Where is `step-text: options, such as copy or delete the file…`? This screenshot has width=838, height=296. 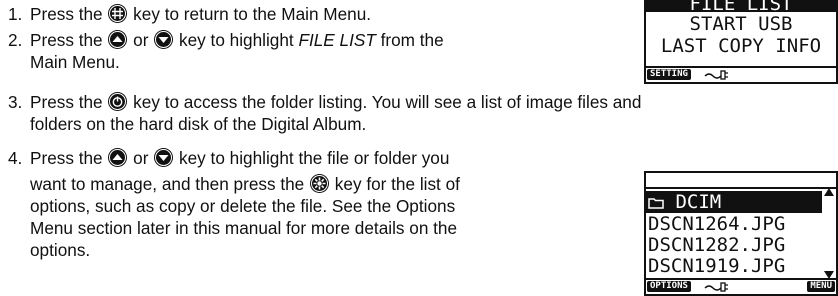 step-text: options, such as copy or delete the file… is located at coordinates (243, 206).